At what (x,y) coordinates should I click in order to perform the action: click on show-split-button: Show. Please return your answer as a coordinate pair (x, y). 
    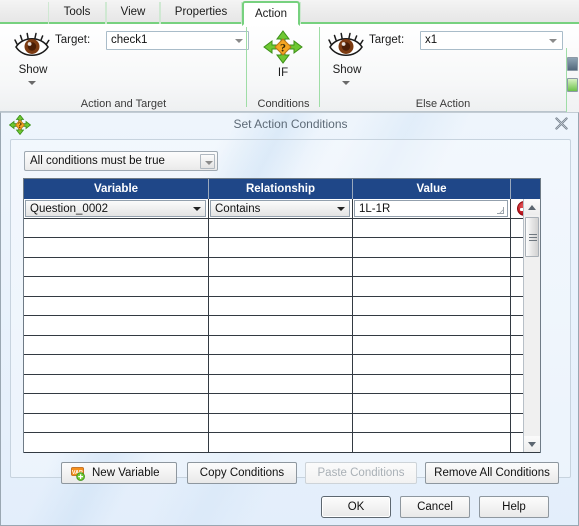
    Looking at the image, I should click on (33, 70).